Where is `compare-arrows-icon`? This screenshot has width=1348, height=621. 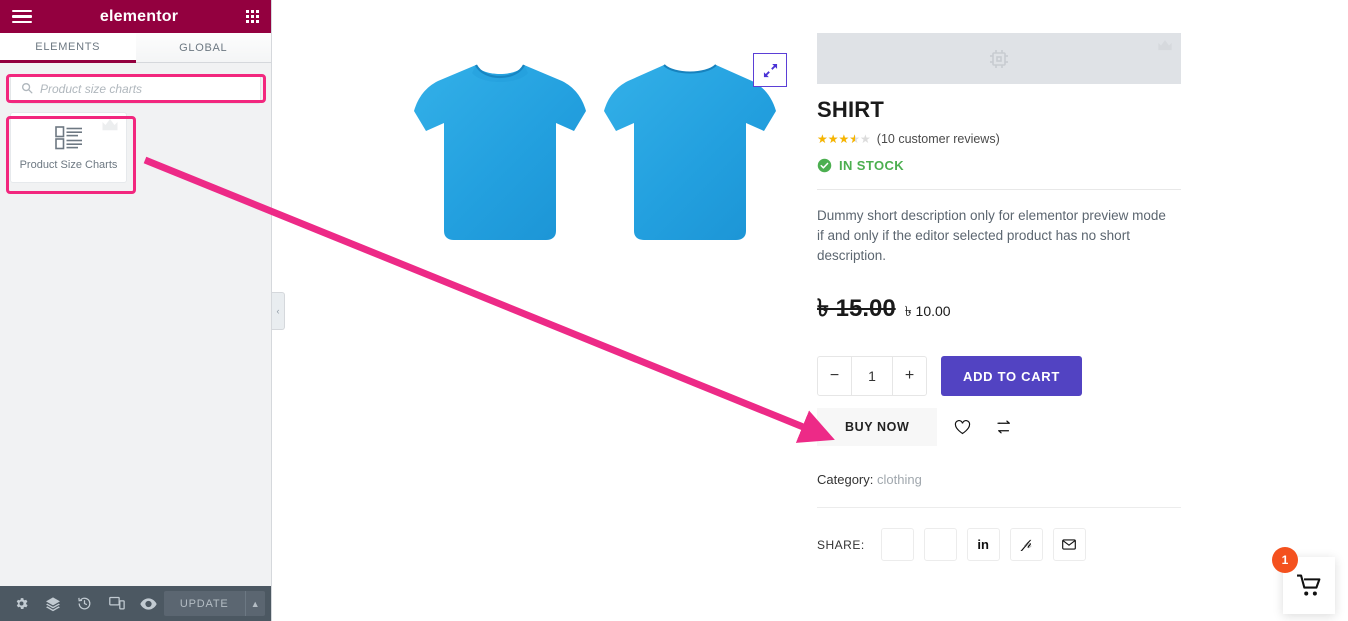 compare-arrows-icon is located at coordinates (1004, 426).